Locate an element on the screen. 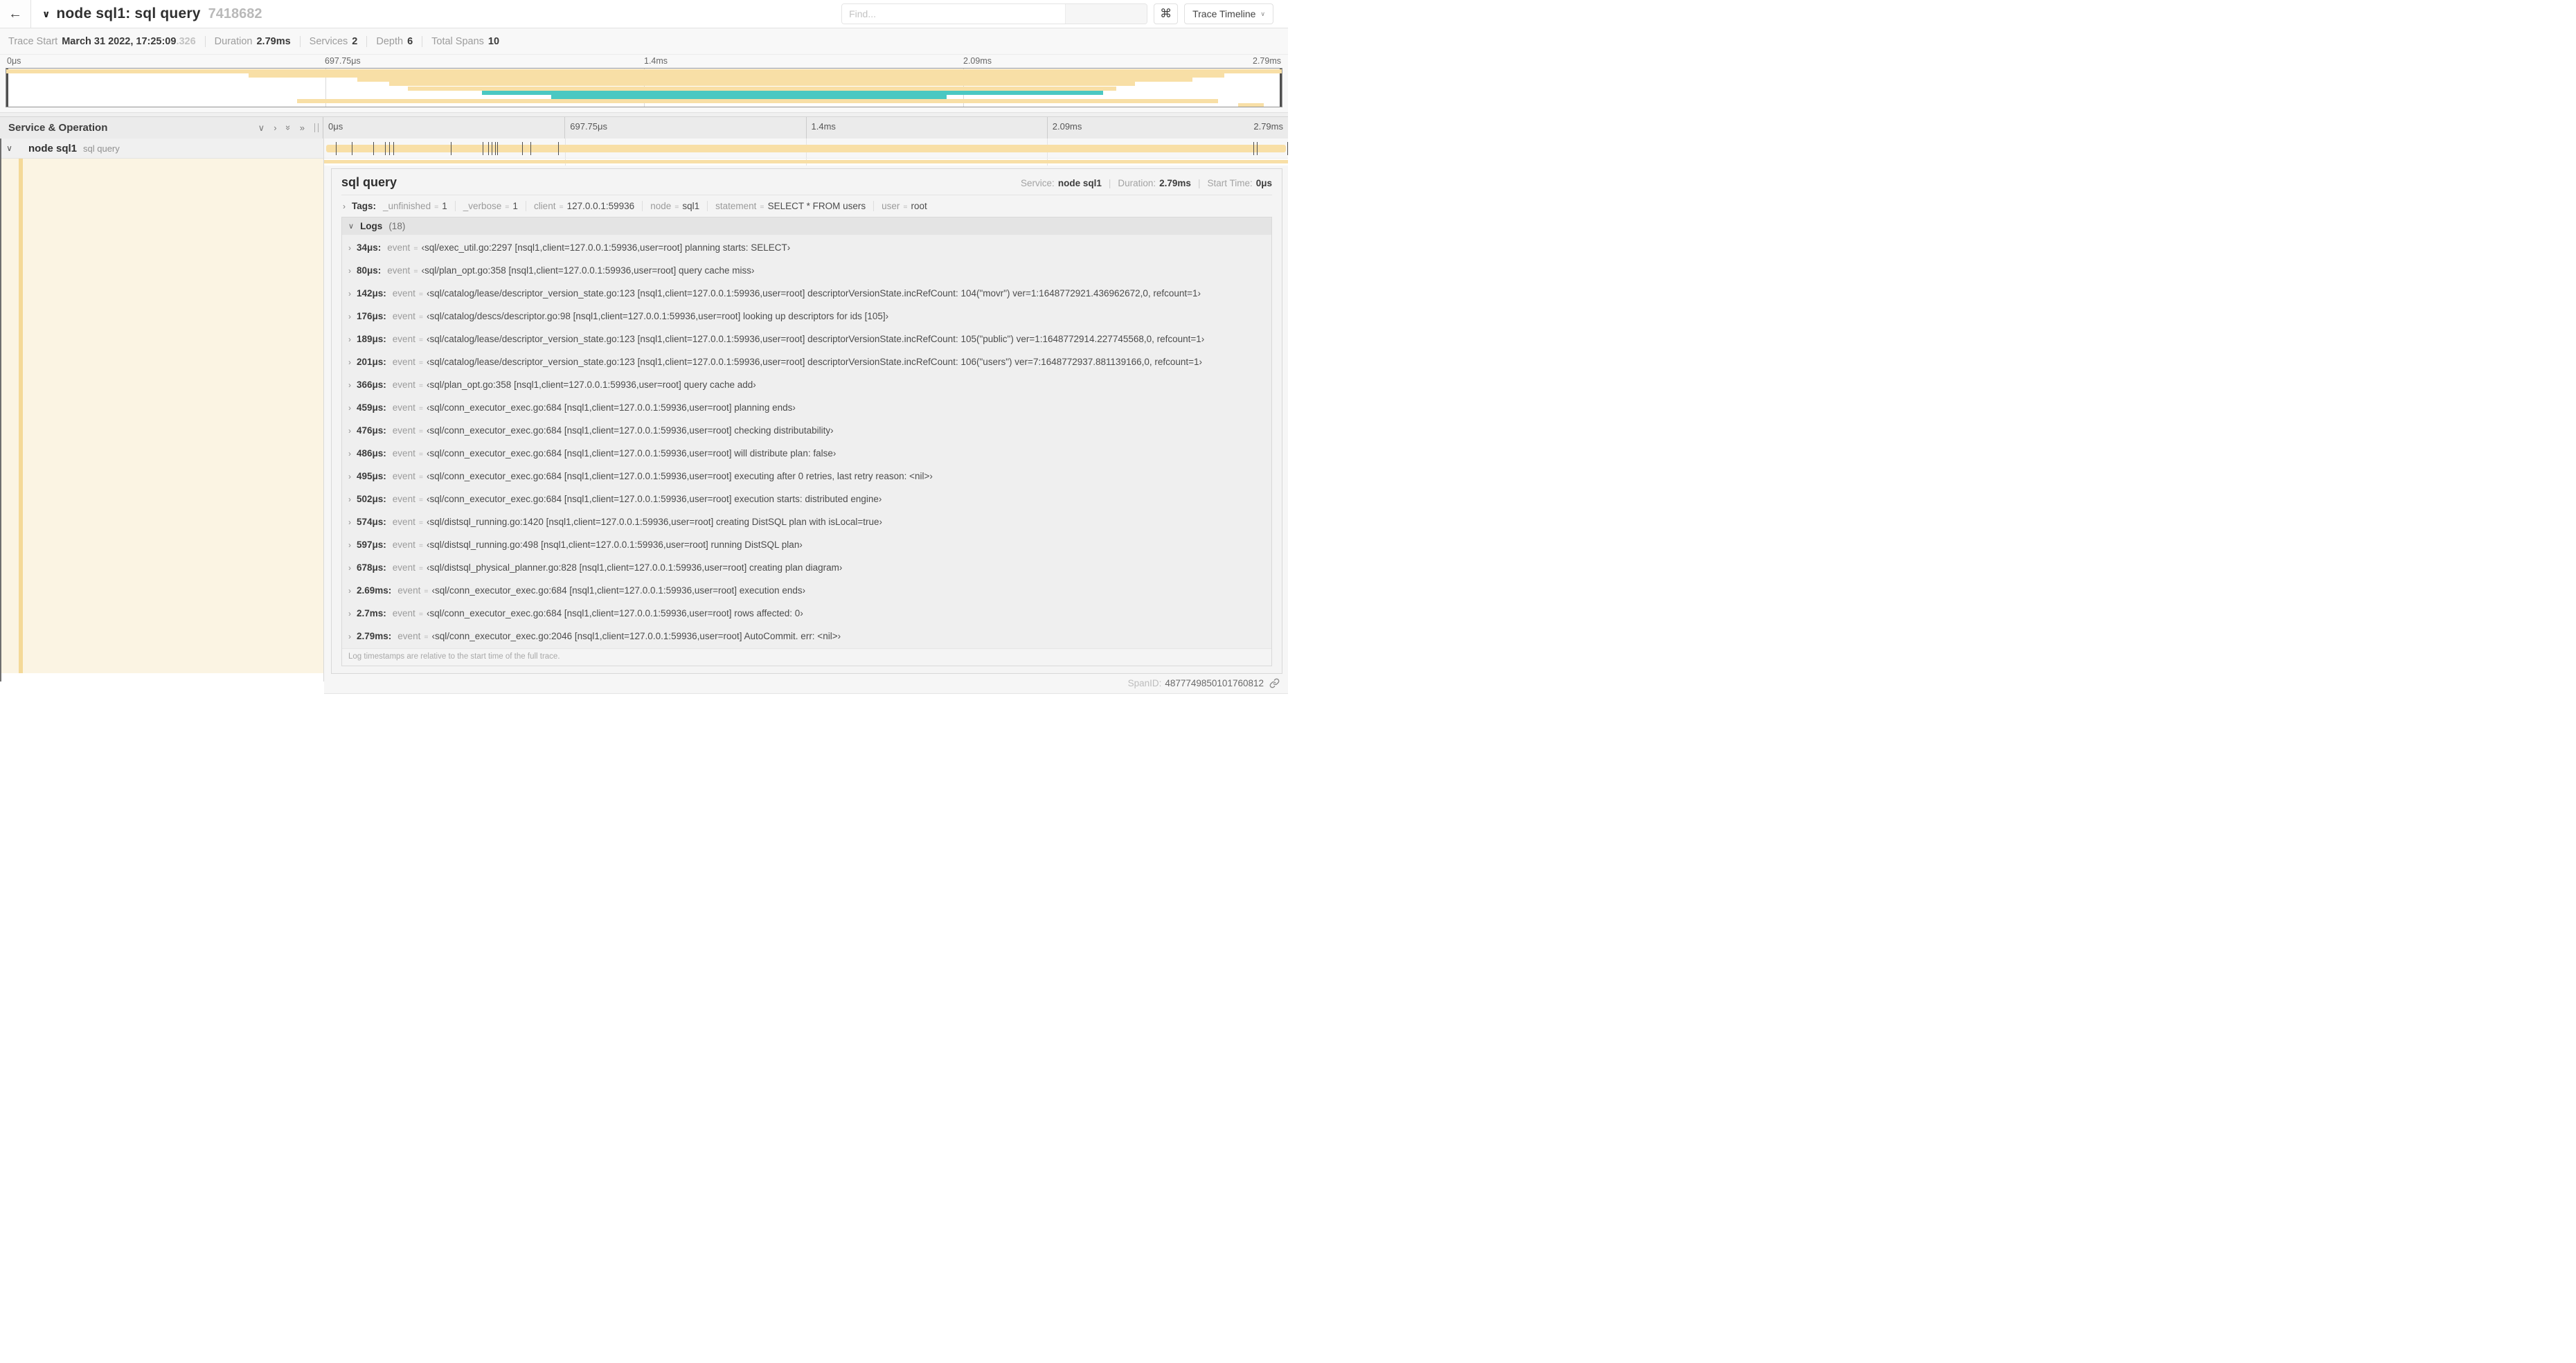 The height and width of the screenshot is (1363, 2576). trace-title-group: ∨ node sql1: sql query 7418682 is located at coordinates (146, 14).